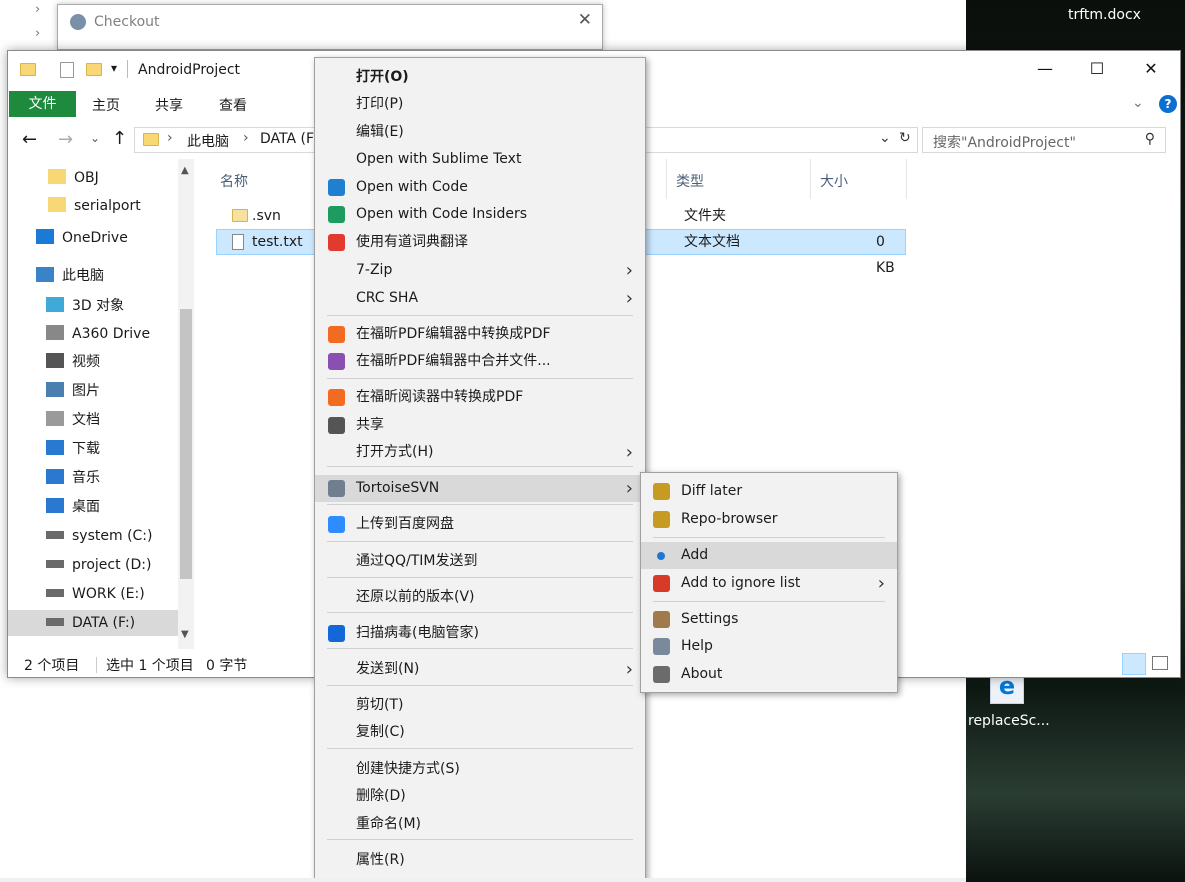 This screenshot has height=882, width=1185. Describe the element at coordinates (769, 519) in the screenshot. I see `svn-item-repo-browser: Repo-browser` at that location.